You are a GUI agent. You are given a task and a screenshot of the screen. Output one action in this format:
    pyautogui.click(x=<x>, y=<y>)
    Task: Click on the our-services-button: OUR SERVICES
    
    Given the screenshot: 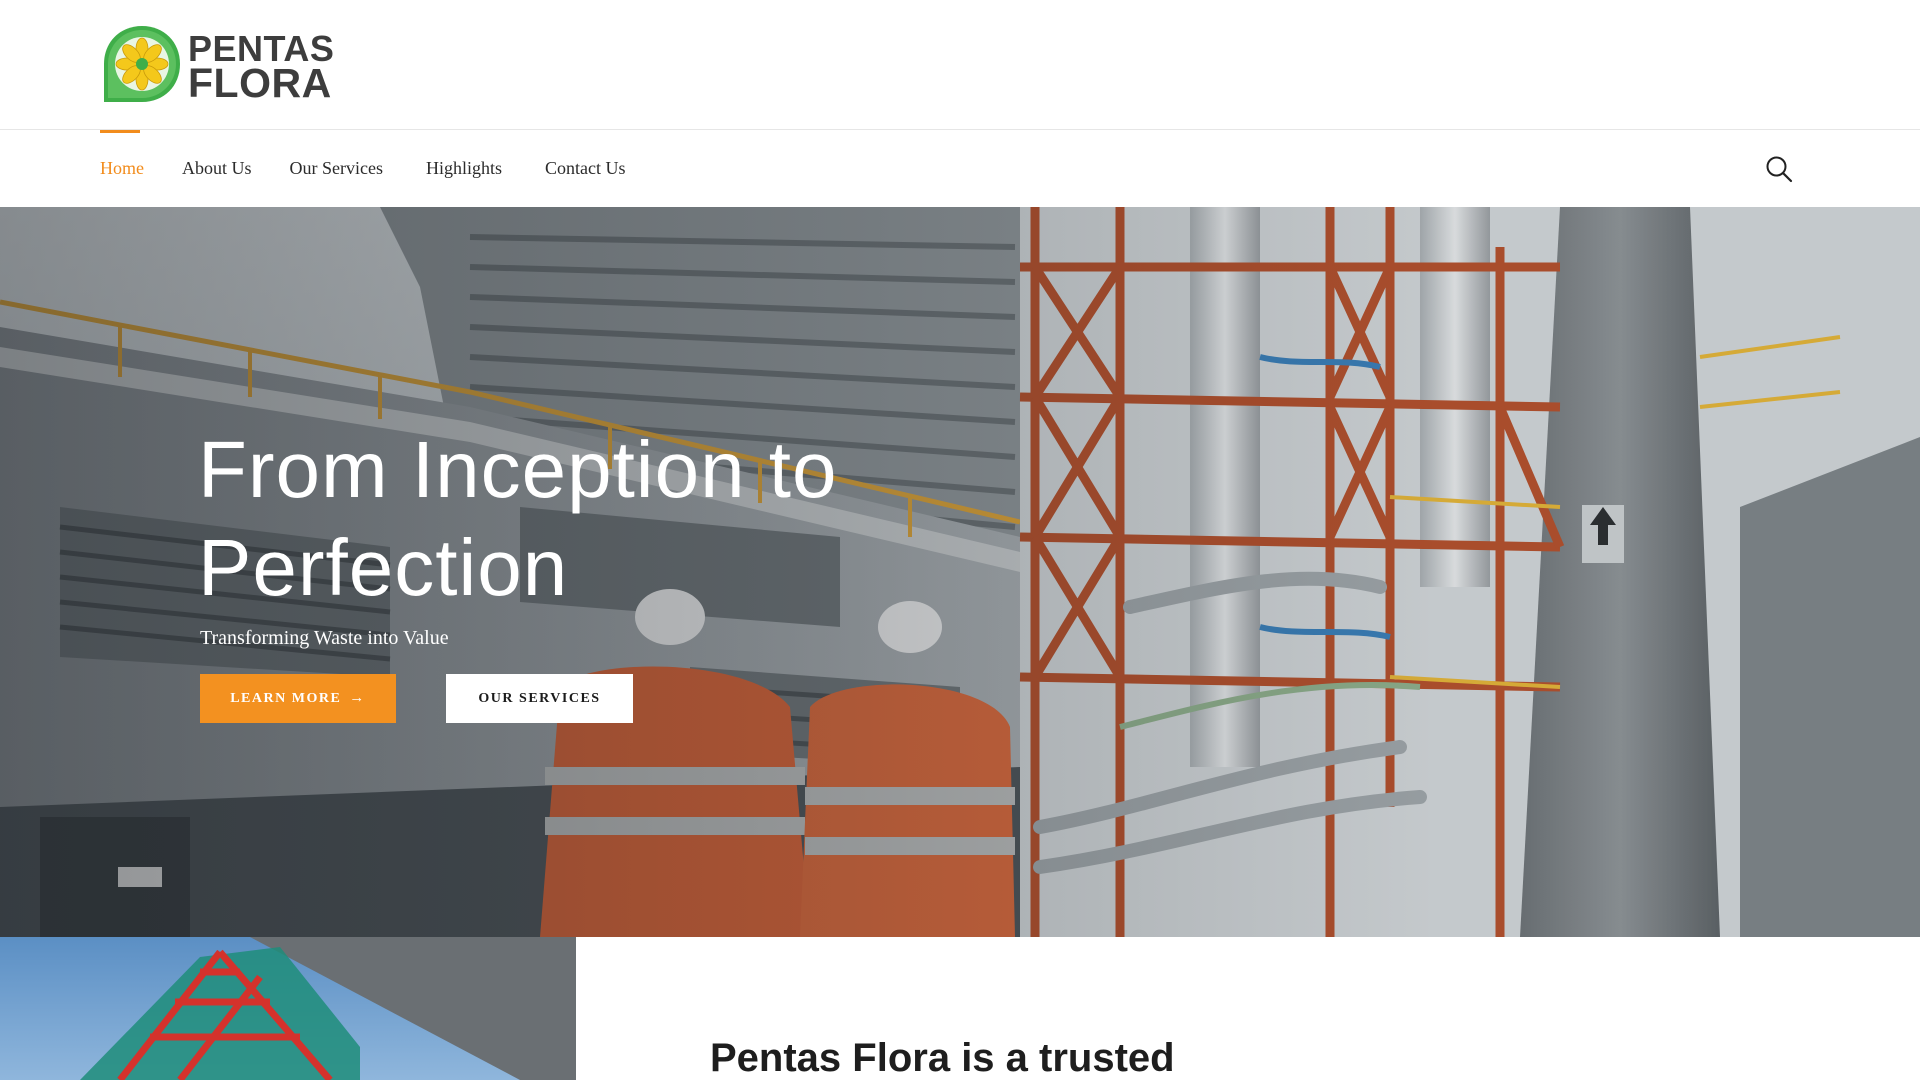 What is the action you would take?
    pyautogui.click(x=539, y=698)
    